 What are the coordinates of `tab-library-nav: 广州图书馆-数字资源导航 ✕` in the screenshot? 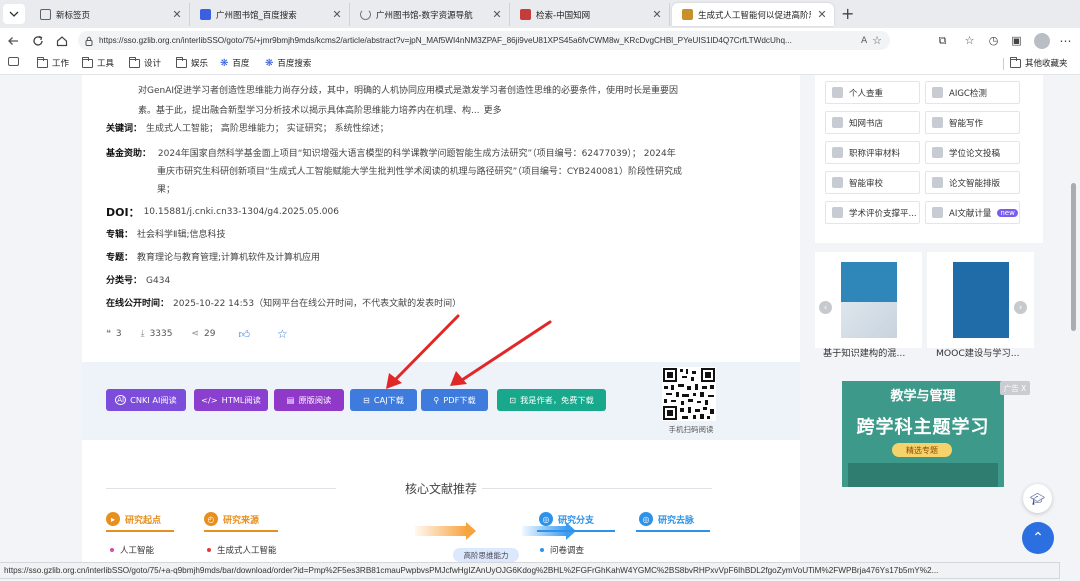 It's located at (430, 14).